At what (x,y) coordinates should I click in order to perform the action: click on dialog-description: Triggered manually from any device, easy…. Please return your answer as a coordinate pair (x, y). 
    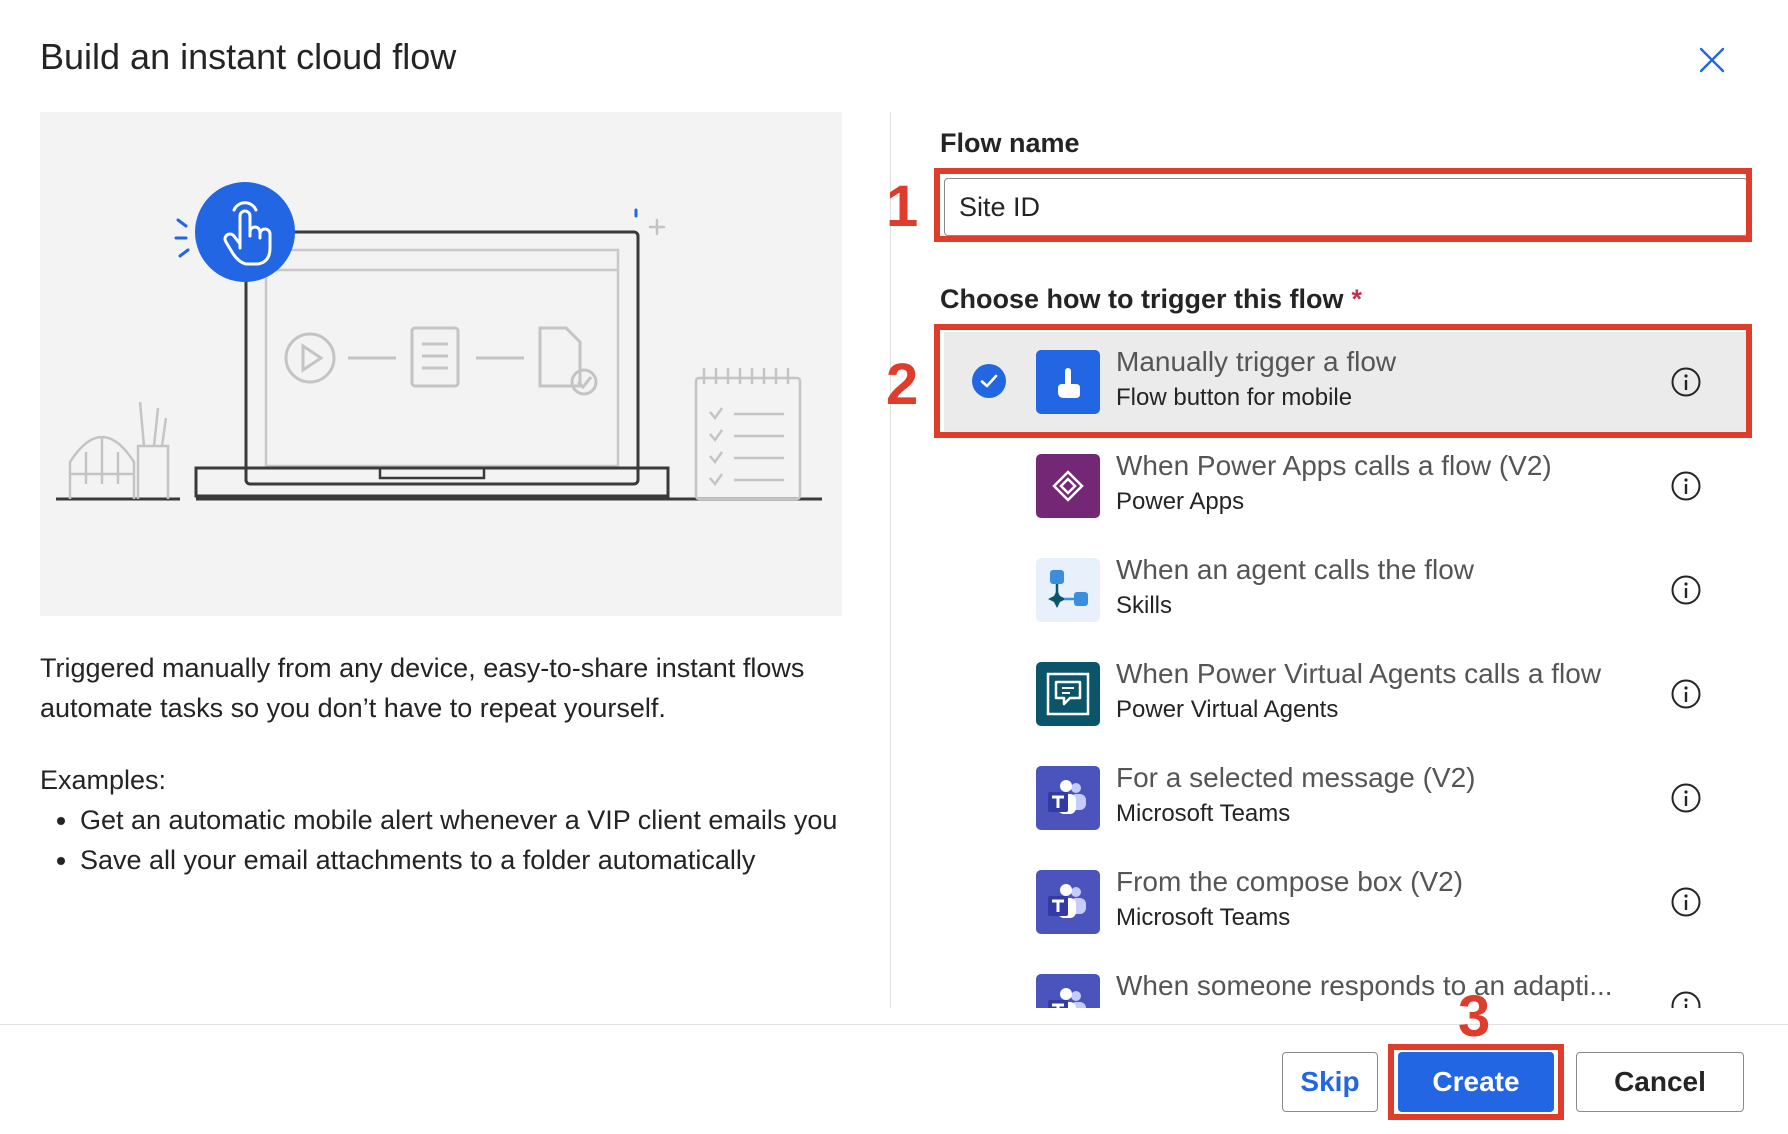
    Looking at the image, I should click on (422, 688).